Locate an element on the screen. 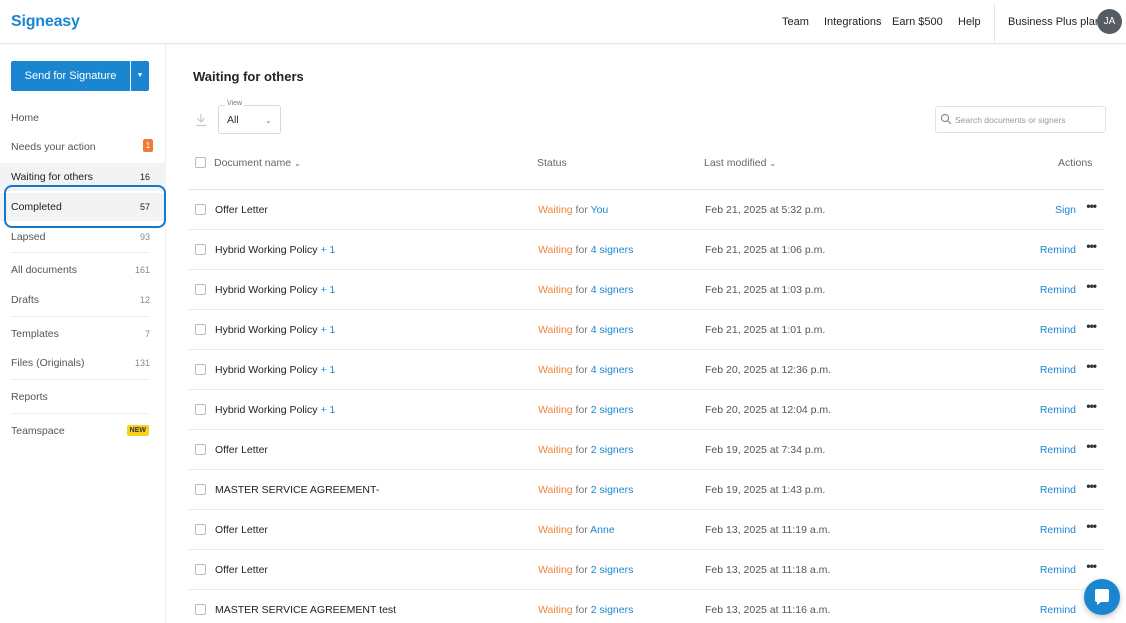 The width and height of the screenshot is (1126, 623). sidebar-item-label: Files (Originals) is located at coordinates (48, 363).